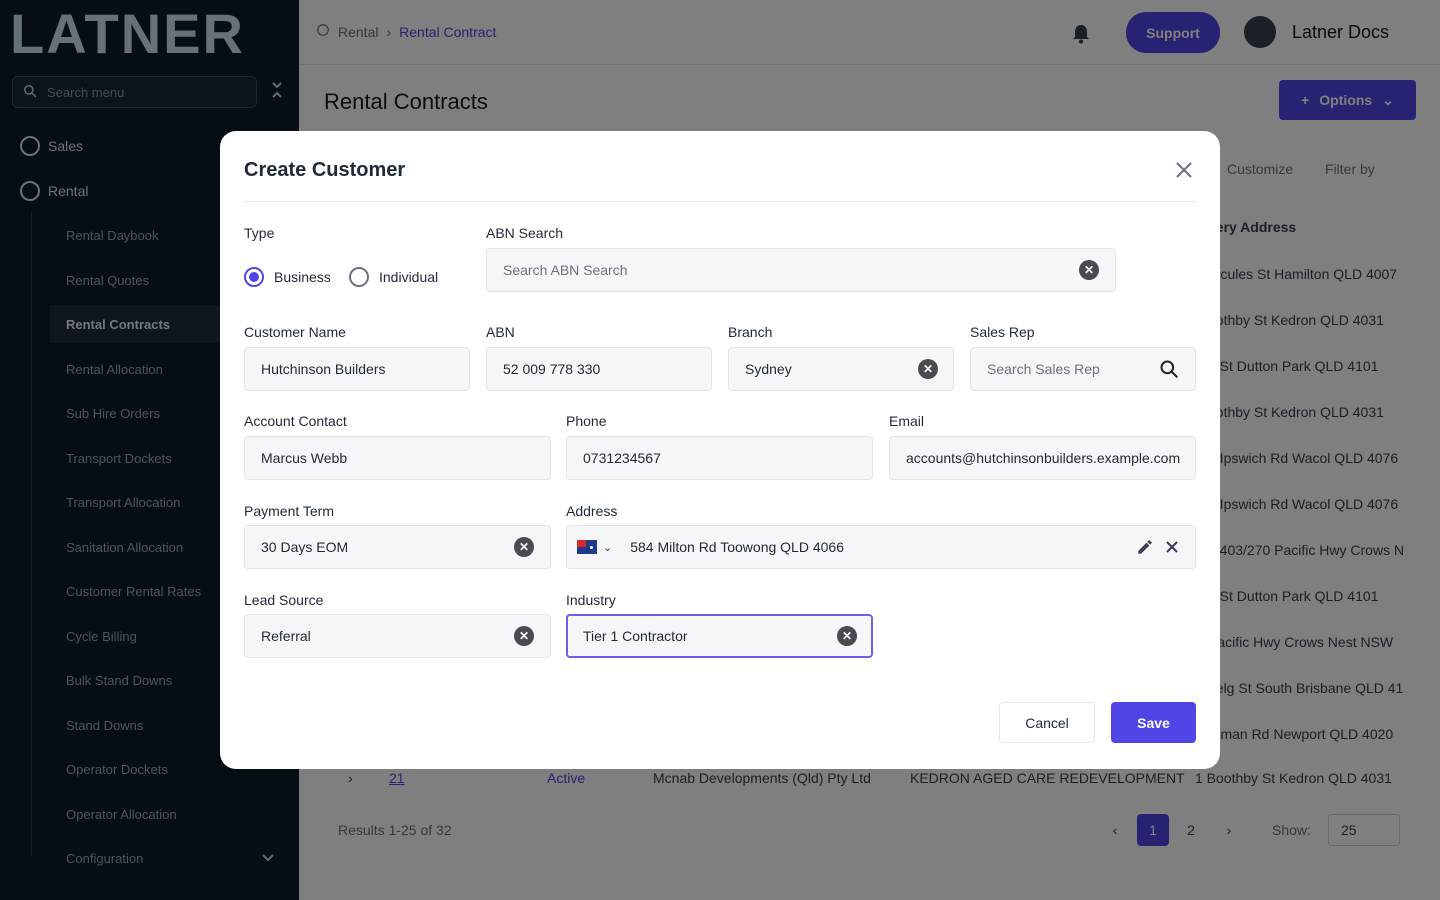 Image resolution: width=1440 pixels, height=900 pixels. Describe the element at coordinates (737, 547) in the screenshot. I see `address-value: 584 Milton Rd Toowong QLD 4066` at that location.